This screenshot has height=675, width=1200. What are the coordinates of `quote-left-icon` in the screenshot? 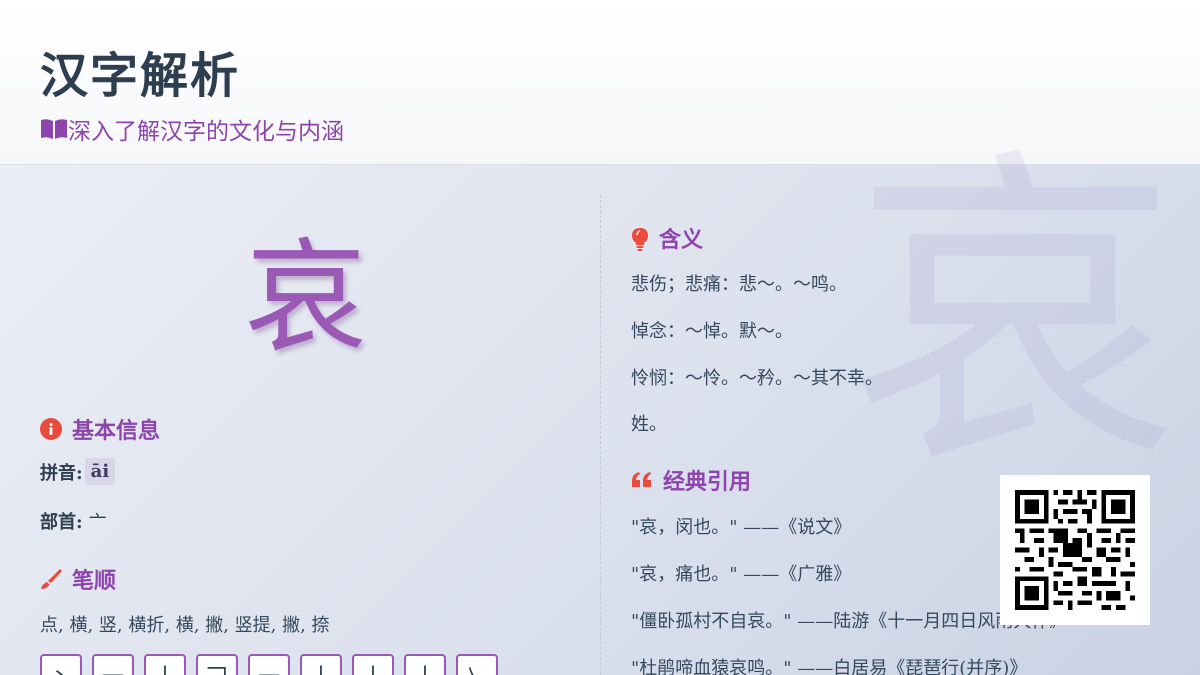 It's located at (642, 480).